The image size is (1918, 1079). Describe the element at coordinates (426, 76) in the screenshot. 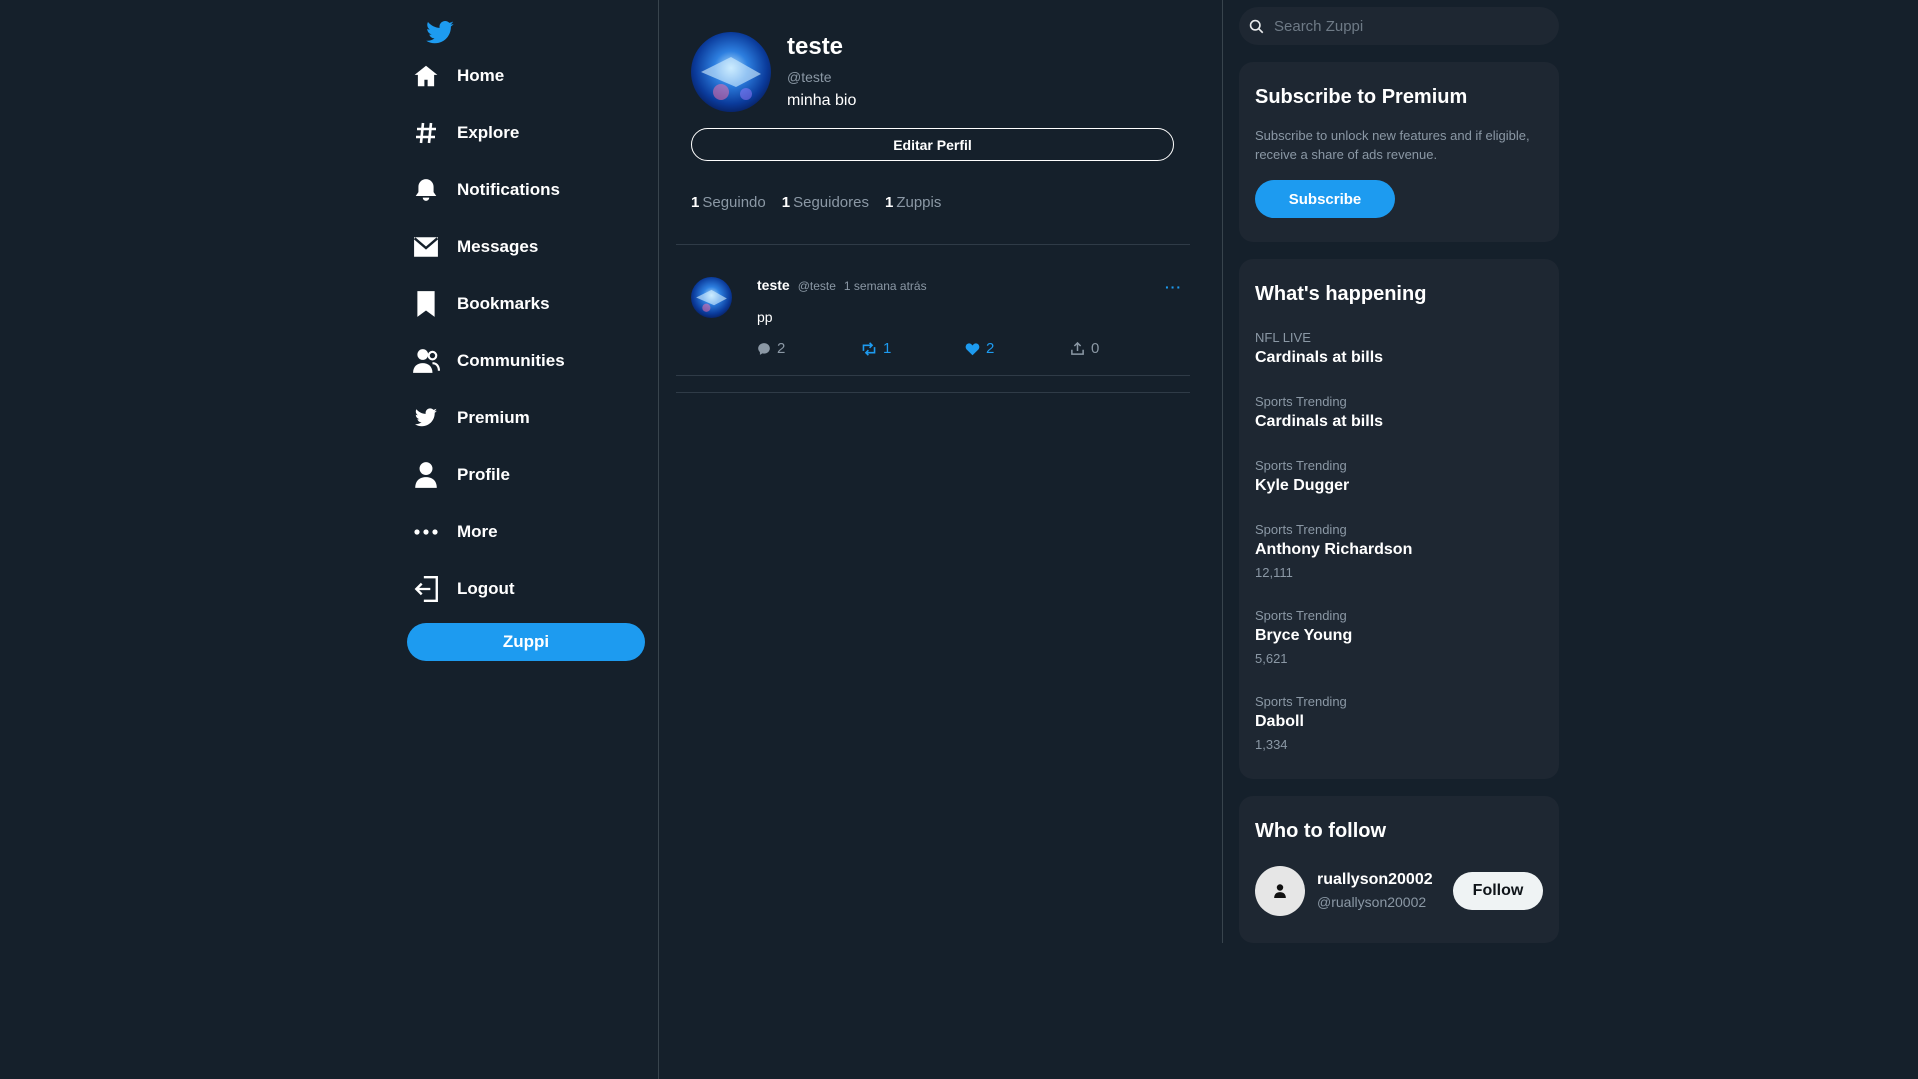

I see `home-icon` at that location.